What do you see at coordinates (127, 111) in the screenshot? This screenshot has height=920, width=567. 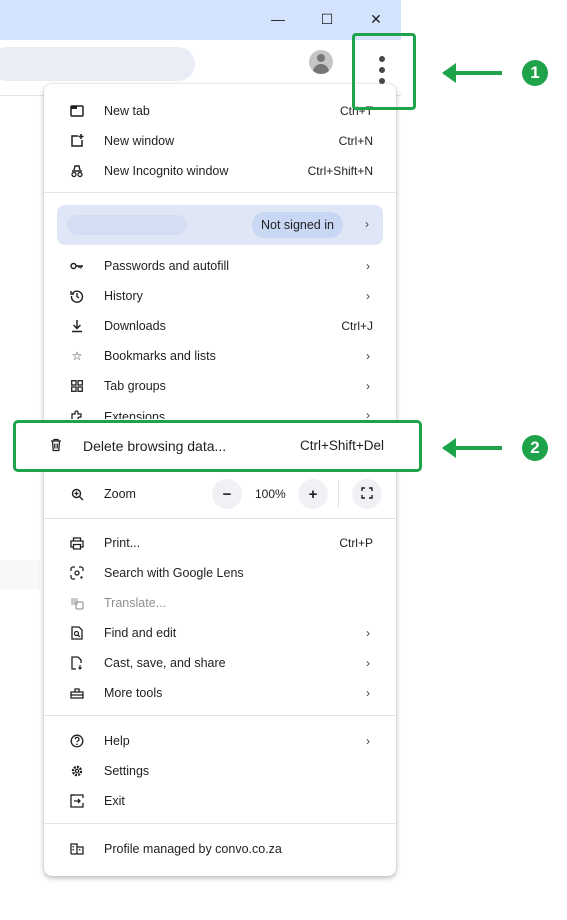 I see `menu-item-label: New tab` at bounding box center [127, 111].